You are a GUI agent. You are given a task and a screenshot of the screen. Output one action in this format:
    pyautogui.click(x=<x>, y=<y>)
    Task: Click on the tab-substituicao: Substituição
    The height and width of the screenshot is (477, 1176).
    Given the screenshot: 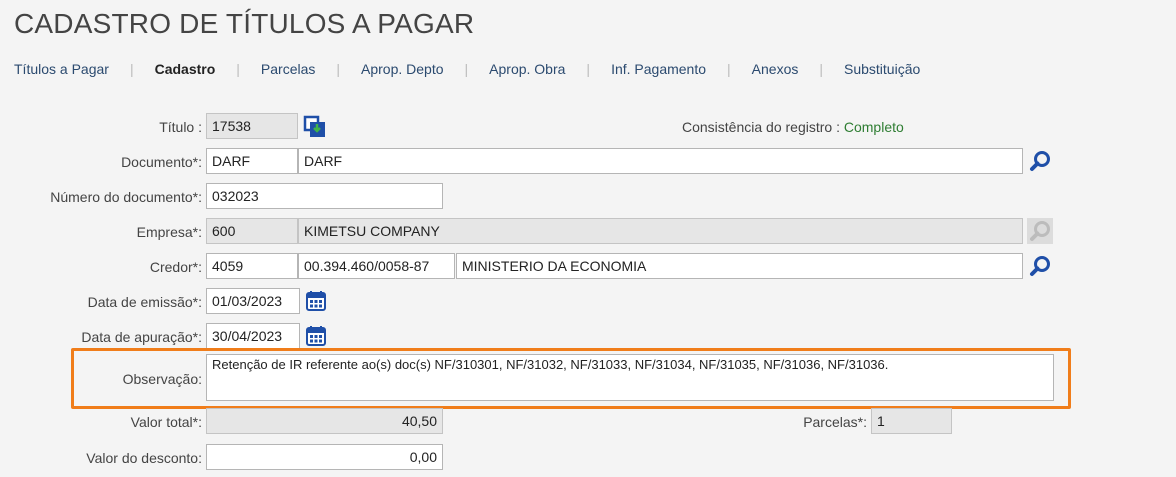 What is the action you would take?
    pyautogui.click(x=882, y=69)
    